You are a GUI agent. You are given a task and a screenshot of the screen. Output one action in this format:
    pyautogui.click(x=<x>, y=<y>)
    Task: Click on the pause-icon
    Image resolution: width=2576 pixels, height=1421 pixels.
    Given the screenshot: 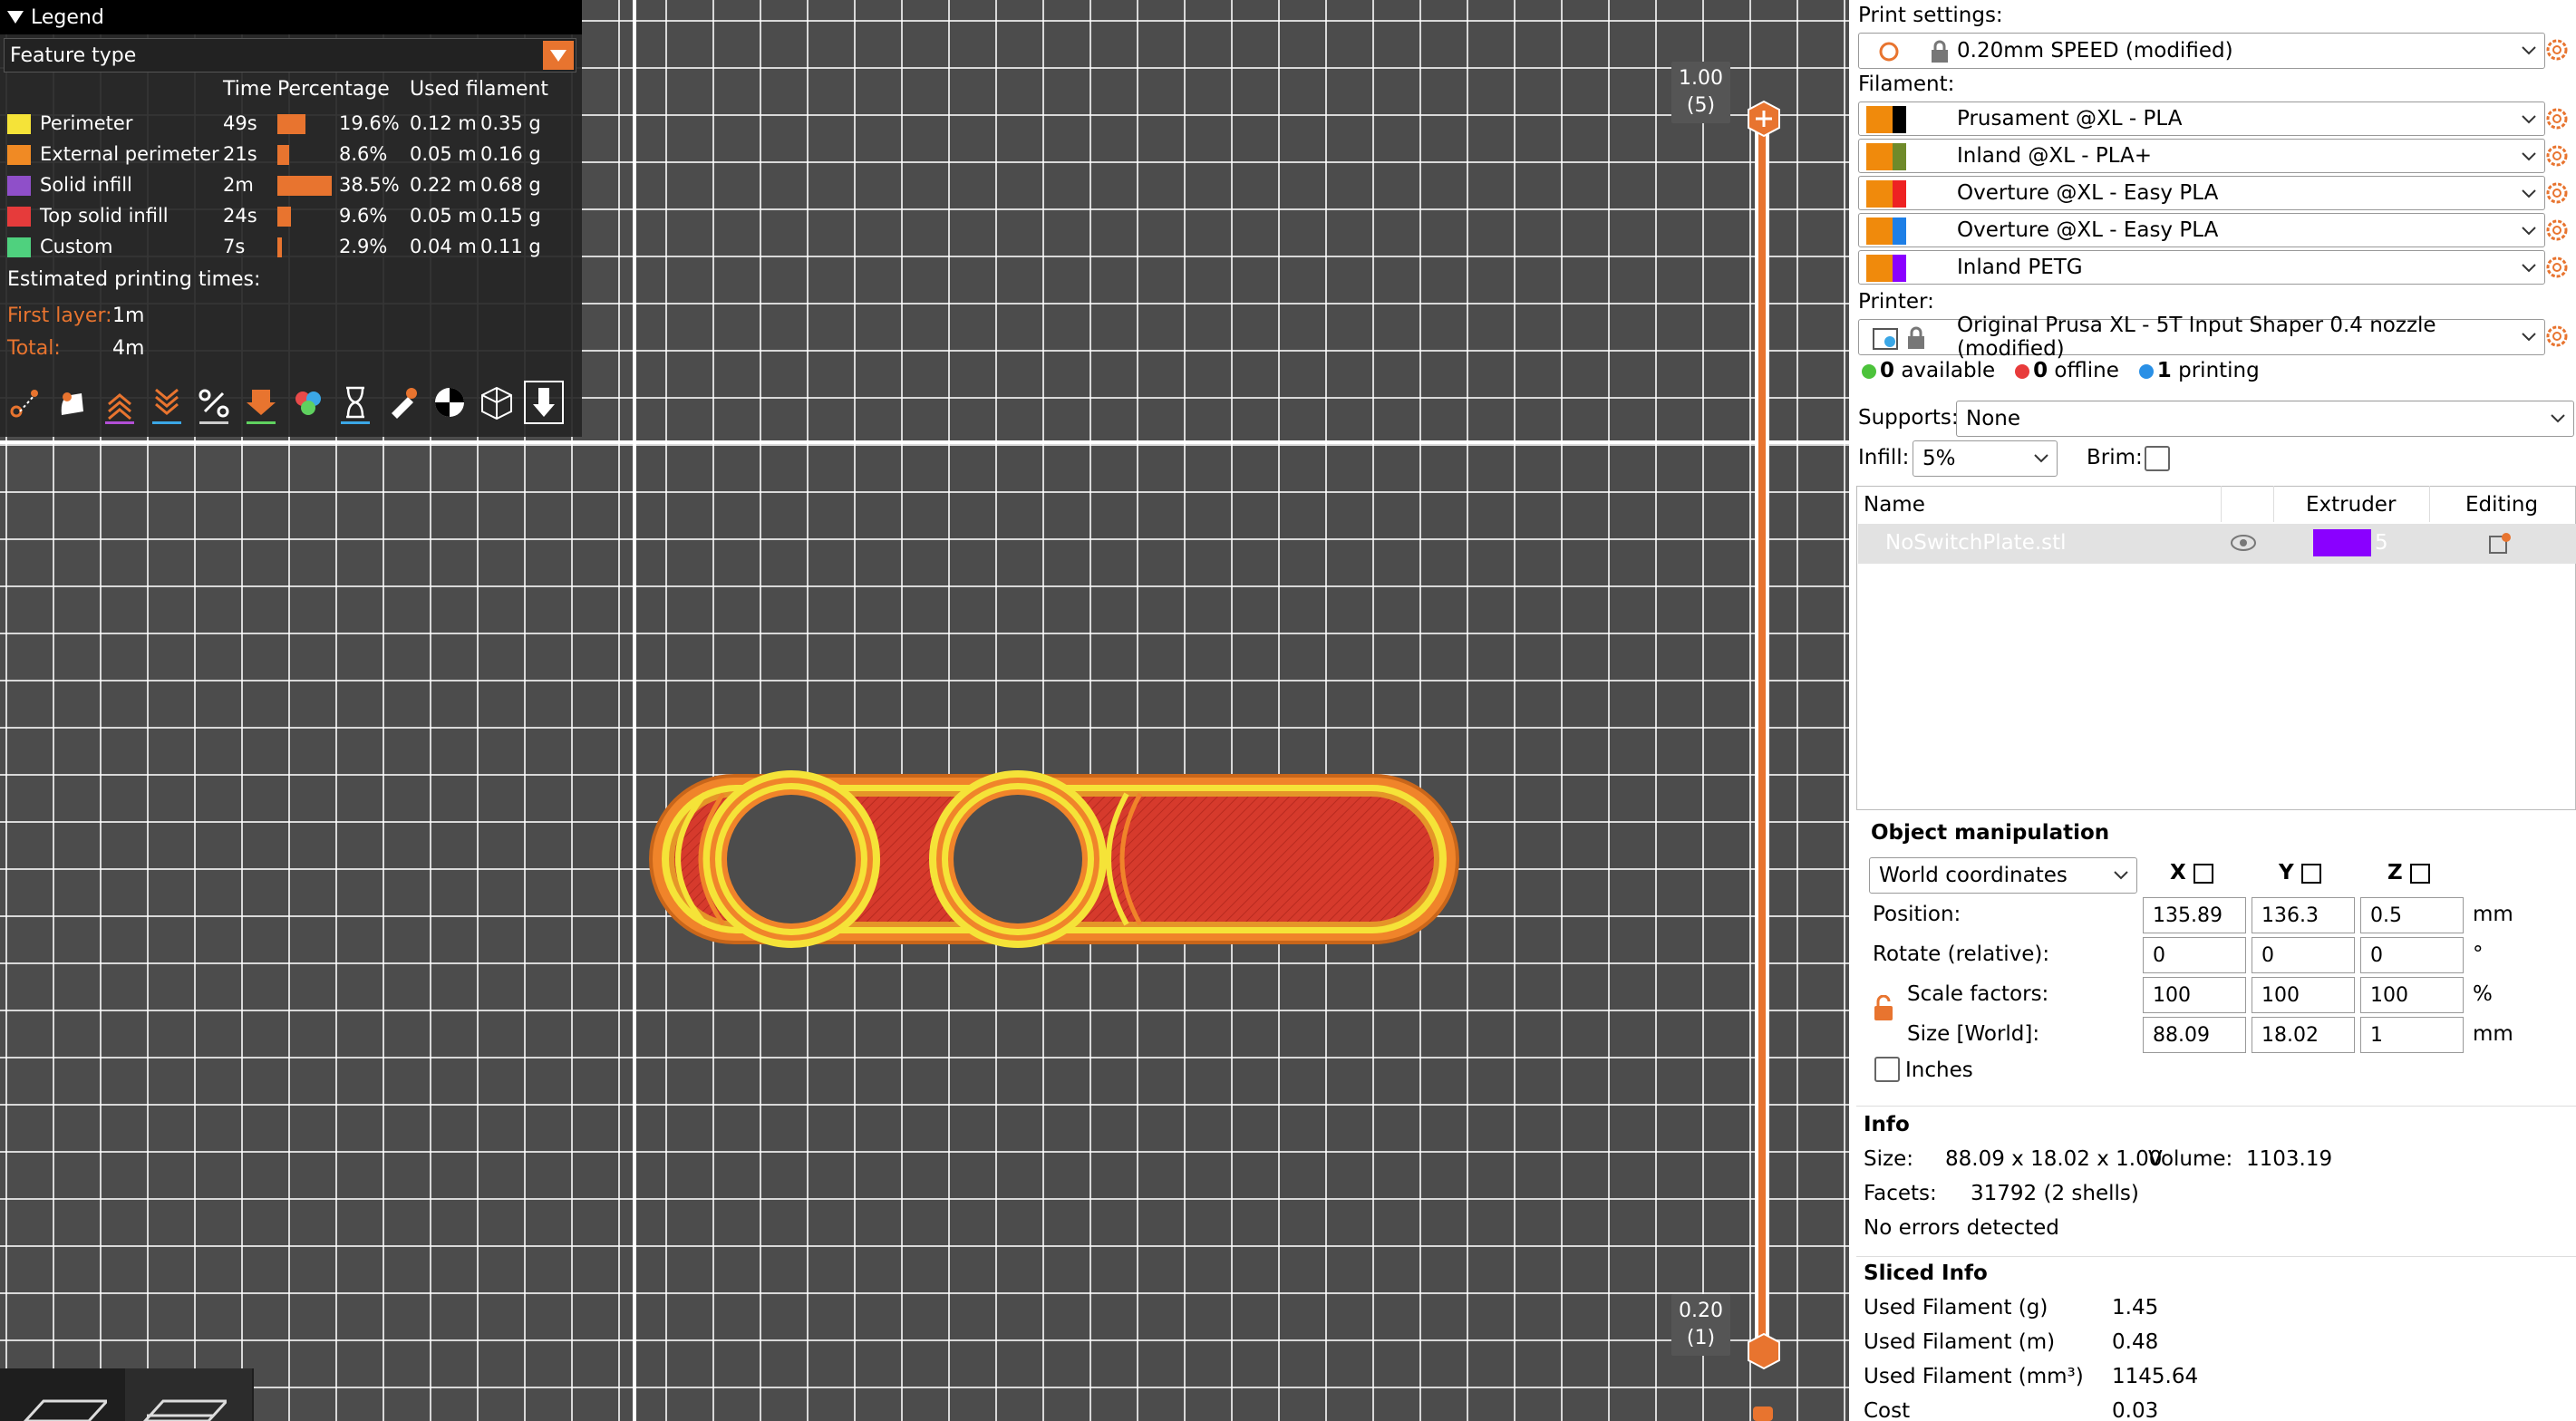 What is the action you would take?
    pyautogui.click(x=308, y=402)
    